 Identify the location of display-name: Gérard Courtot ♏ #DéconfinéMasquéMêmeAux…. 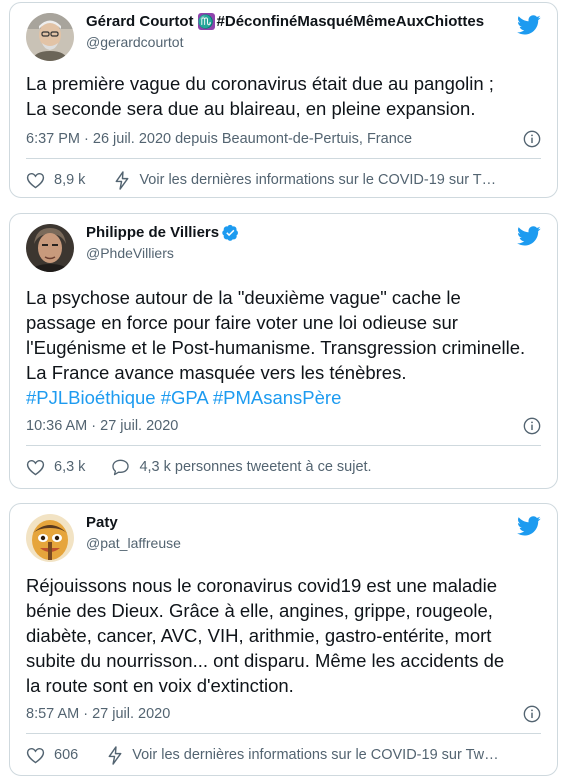
(285, 21).